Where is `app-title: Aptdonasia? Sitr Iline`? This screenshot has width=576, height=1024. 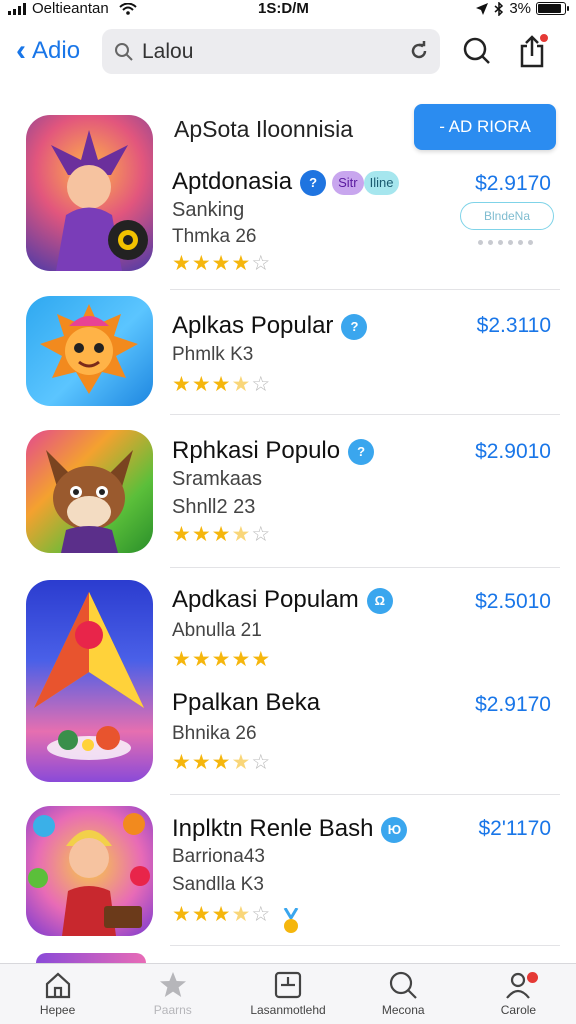 app-title: Aptdonasia? Sitr Iline is located at coordinates (286, 182).